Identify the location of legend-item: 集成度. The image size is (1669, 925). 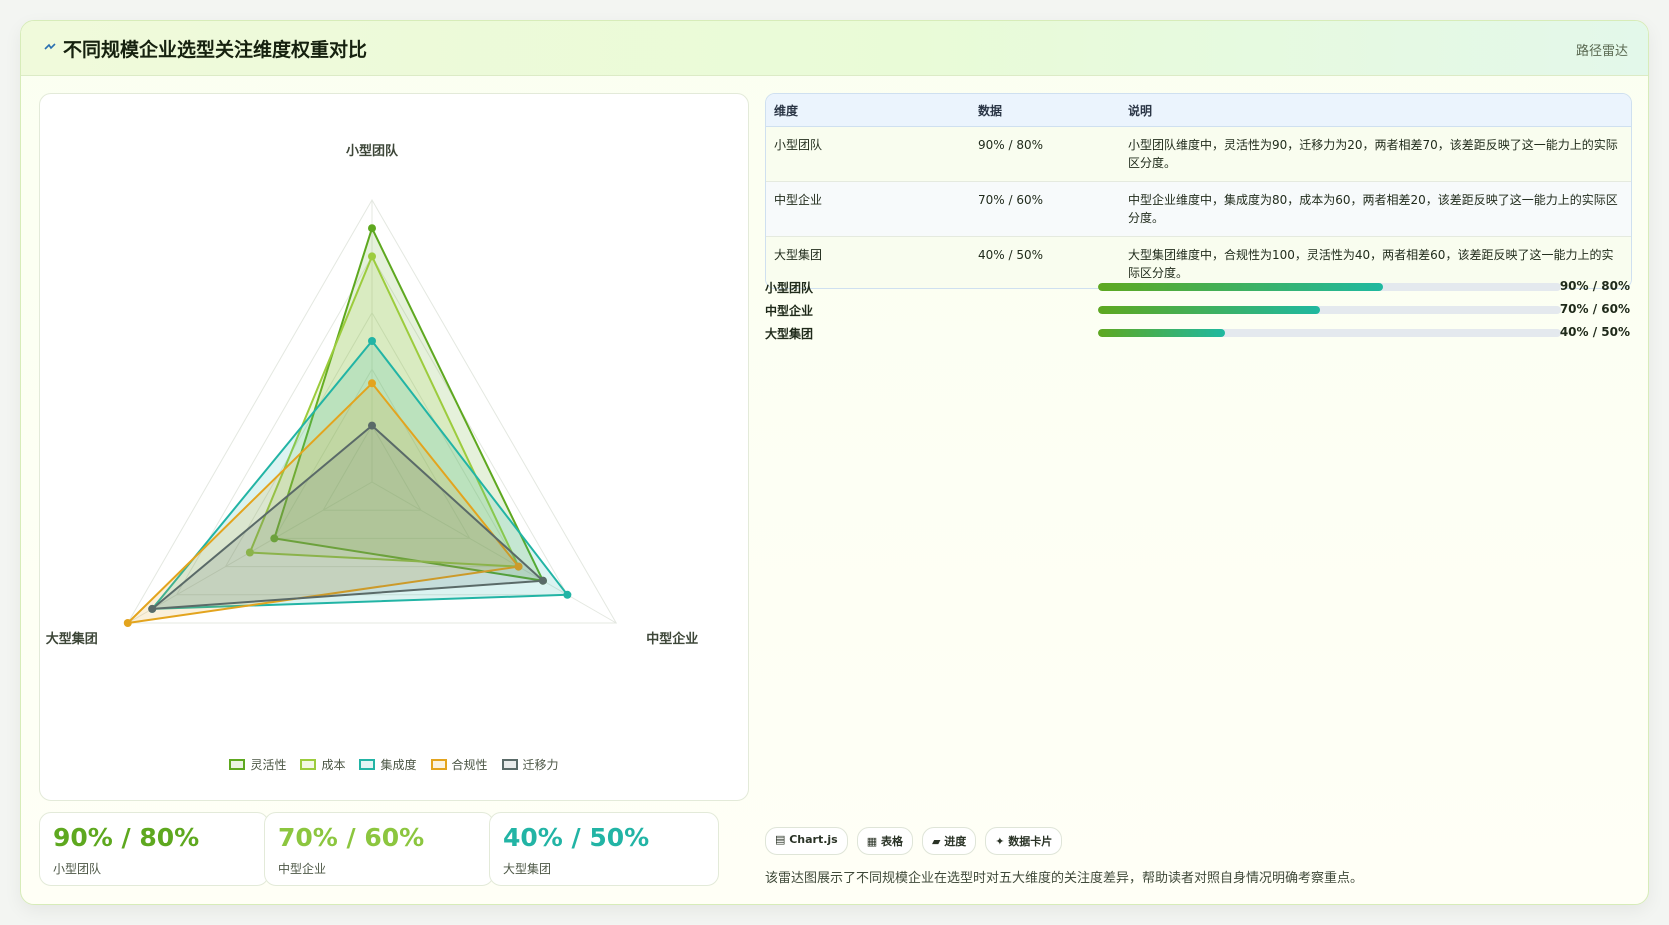
(388, 764).